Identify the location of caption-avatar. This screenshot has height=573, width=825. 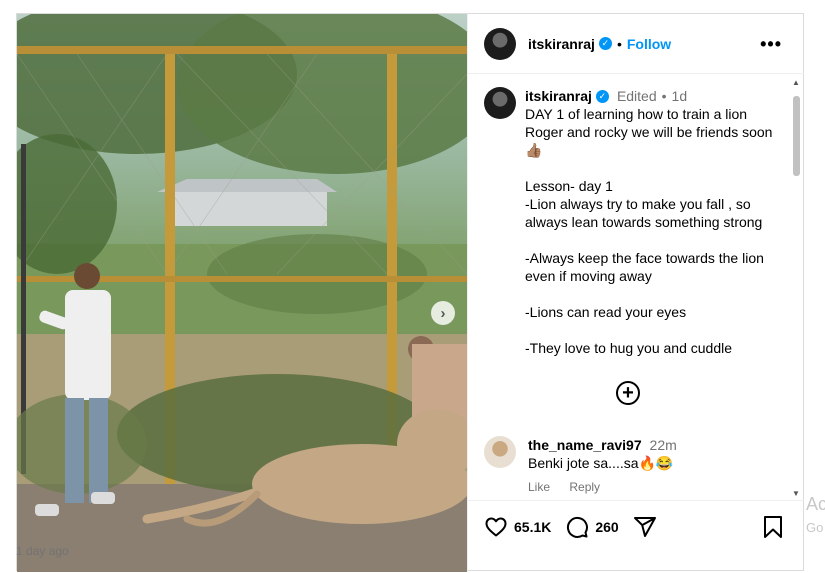
(500, 103).